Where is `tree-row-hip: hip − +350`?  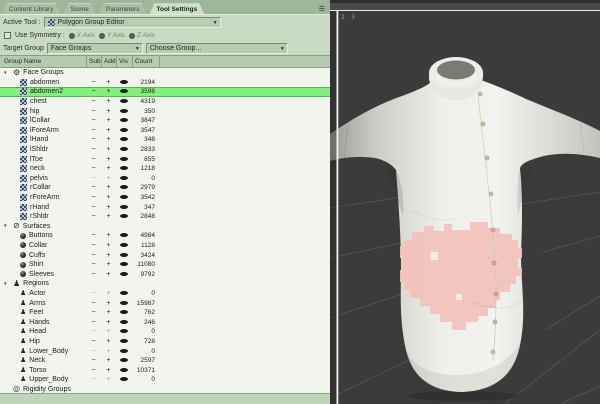
tree-row-hip: hip − +350 is located at coordinates (165, 111).